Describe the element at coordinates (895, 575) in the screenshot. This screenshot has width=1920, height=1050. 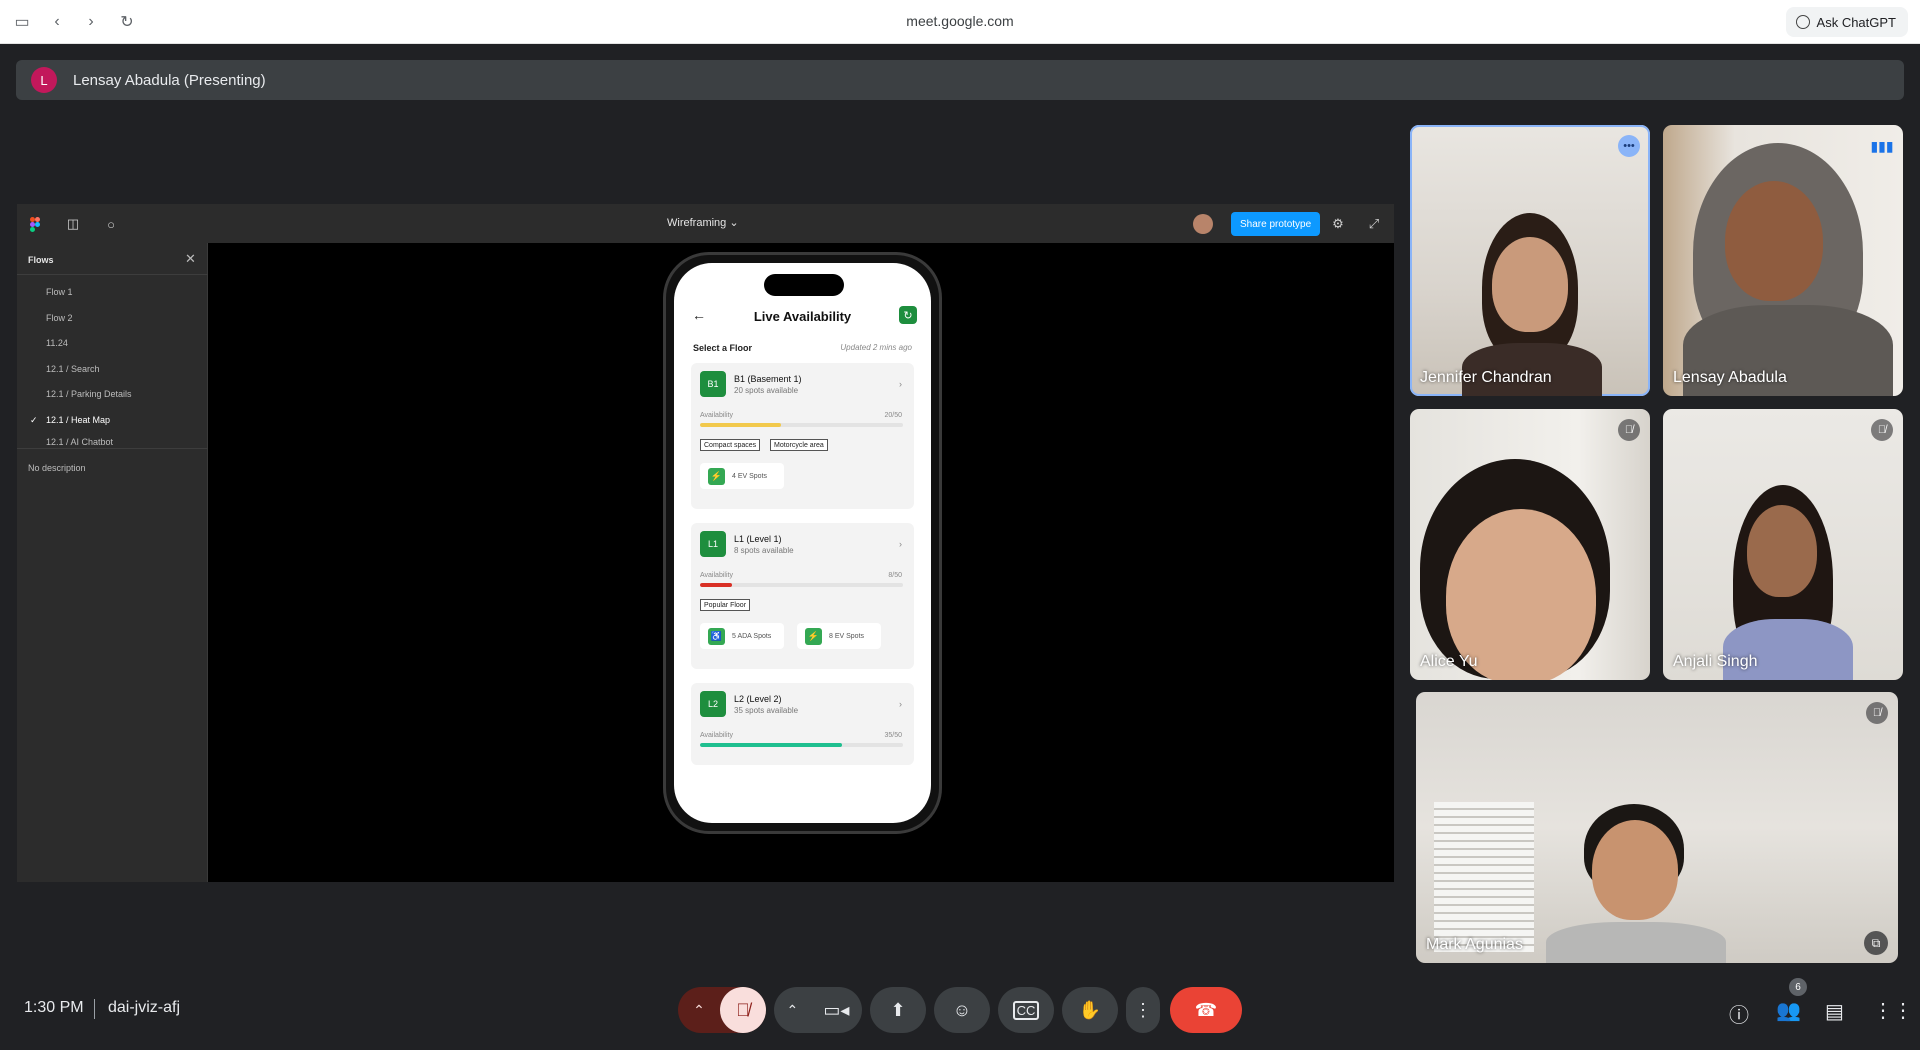
I see `availability-count: 8/50` at that location.